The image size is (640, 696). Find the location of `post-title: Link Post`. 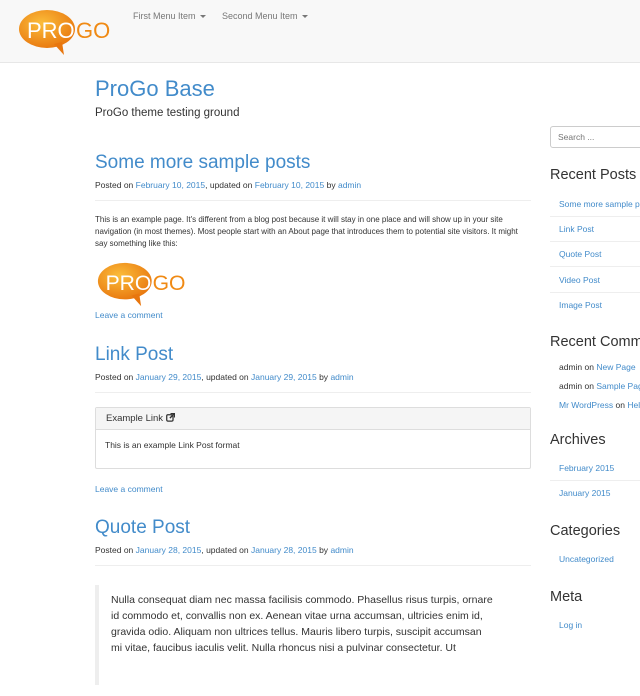

post-title: Link Post is located at coordinates (313, 355).